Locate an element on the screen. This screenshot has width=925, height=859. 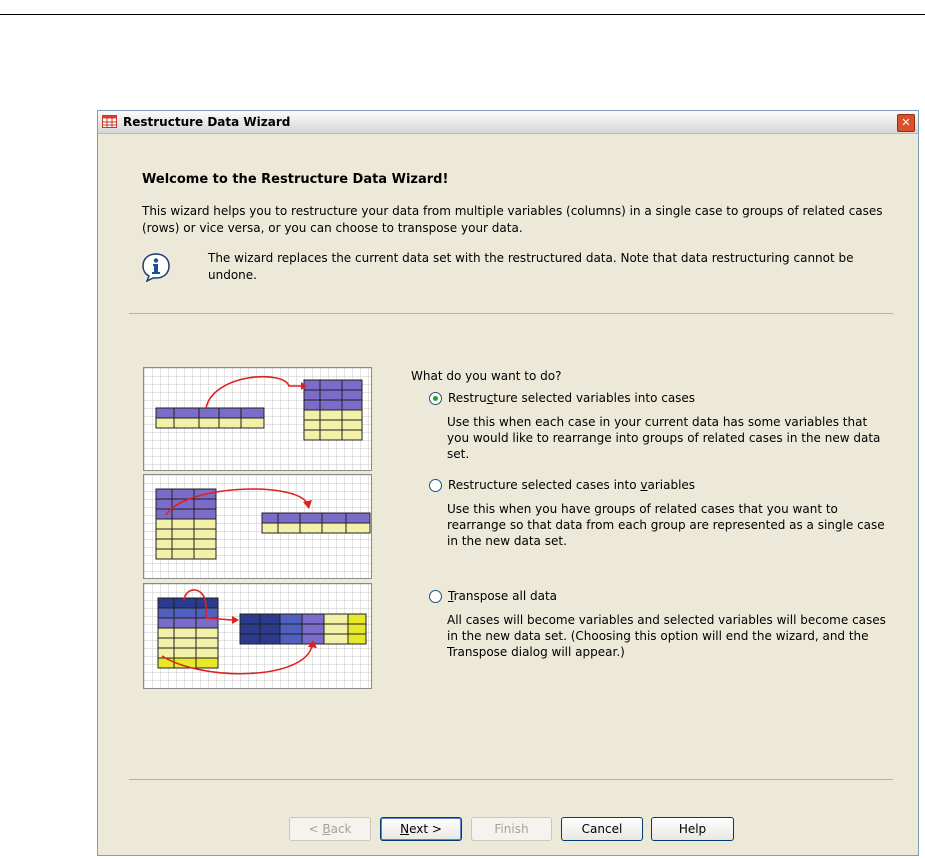
divider-bottom is located at coordinates (511, 779).